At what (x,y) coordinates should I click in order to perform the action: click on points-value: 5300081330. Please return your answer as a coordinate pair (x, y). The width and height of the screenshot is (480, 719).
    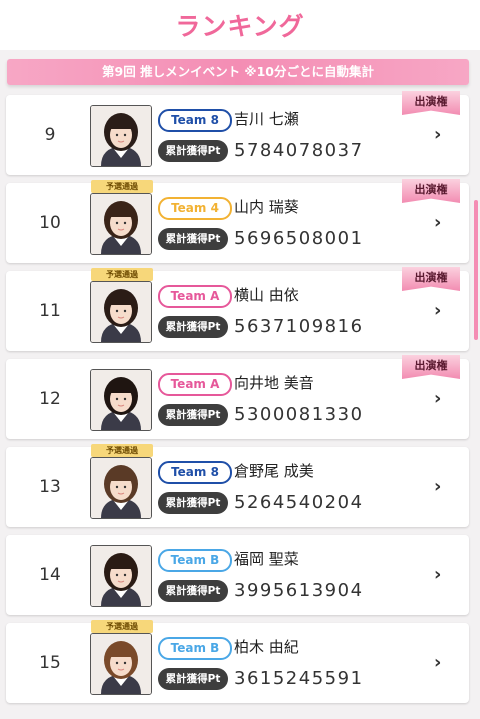
    Looking at the image, I should click on (299, 414).